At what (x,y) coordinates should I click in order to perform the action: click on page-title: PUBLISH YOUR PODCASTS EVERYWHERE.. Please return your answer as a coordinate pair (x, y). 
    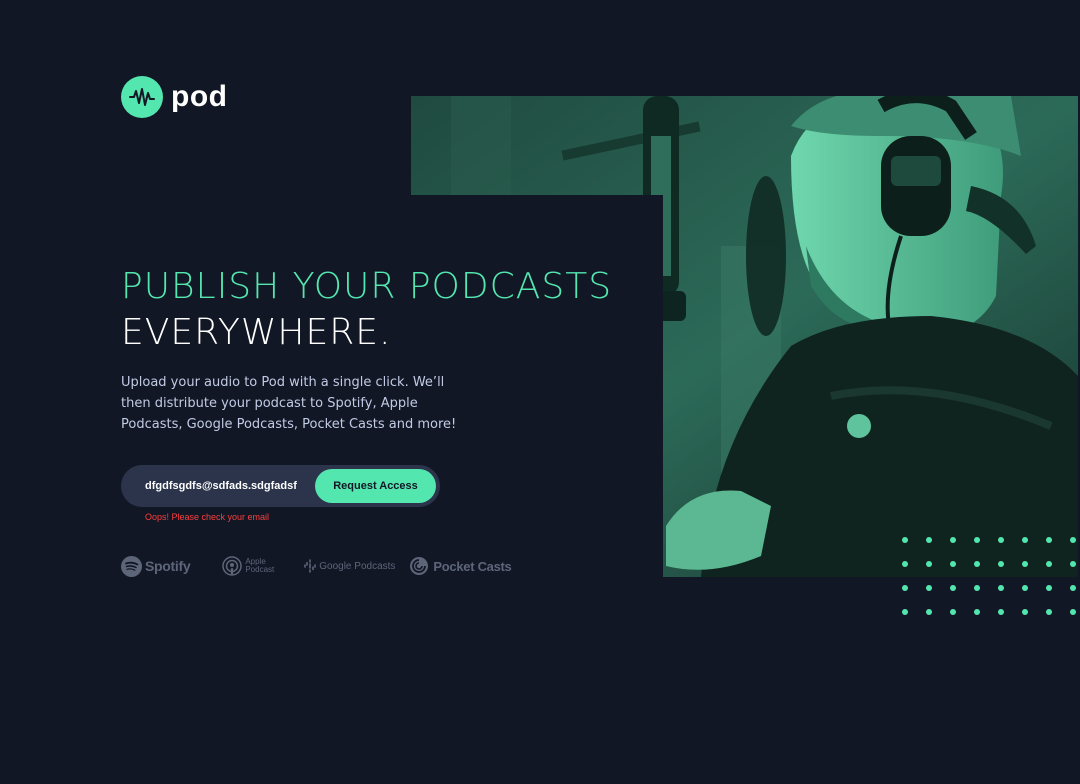
    Looking at the image, I should click on (366, 310).